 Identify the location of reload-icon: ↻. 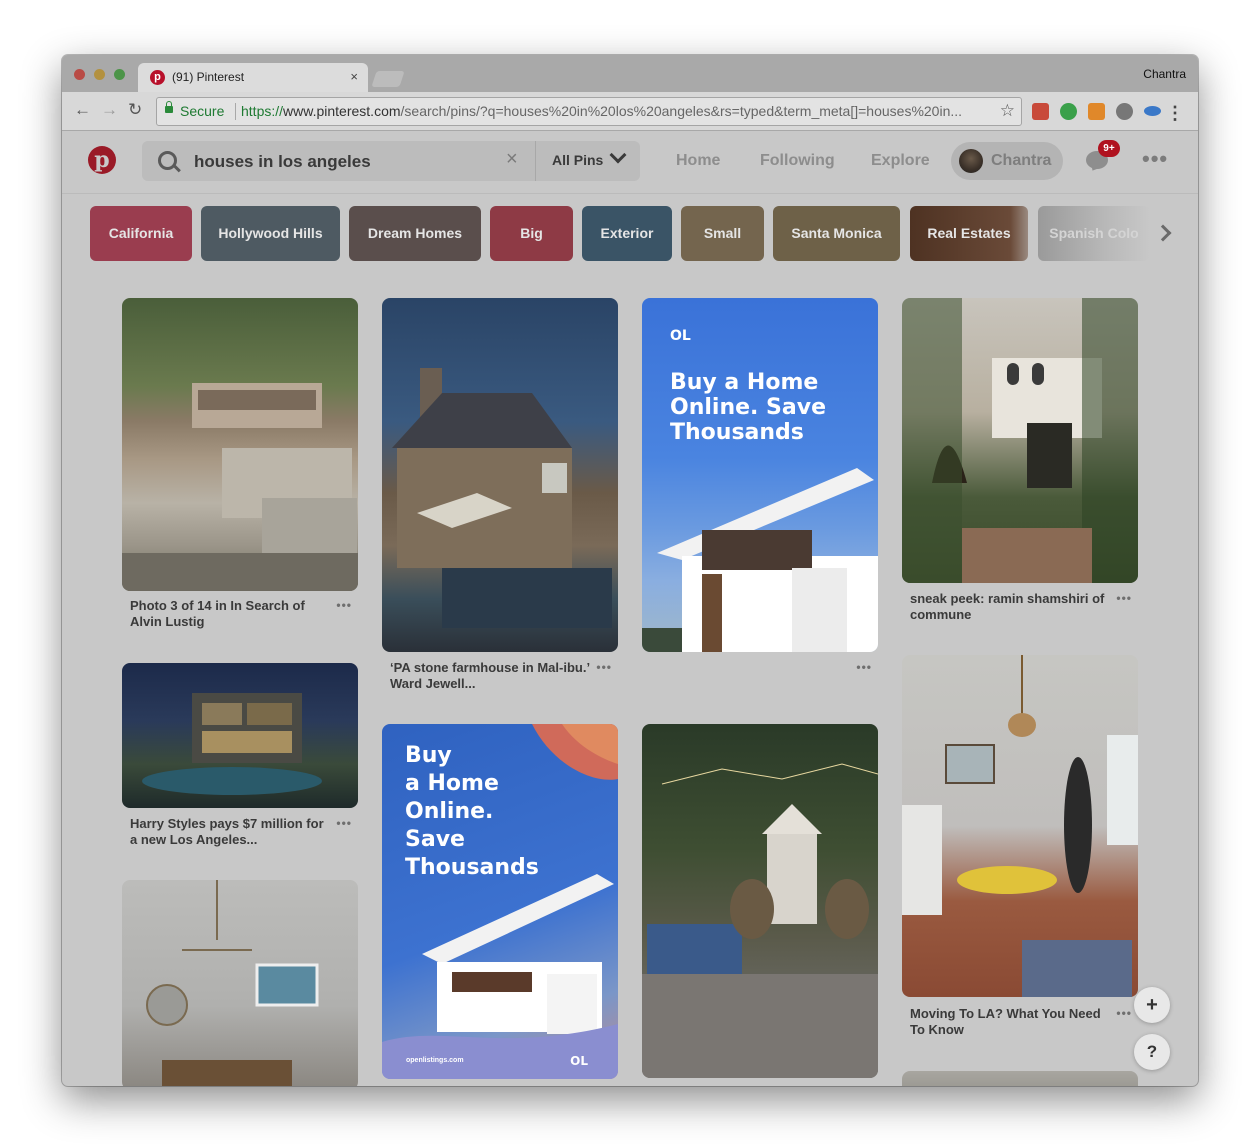
(135, 110).